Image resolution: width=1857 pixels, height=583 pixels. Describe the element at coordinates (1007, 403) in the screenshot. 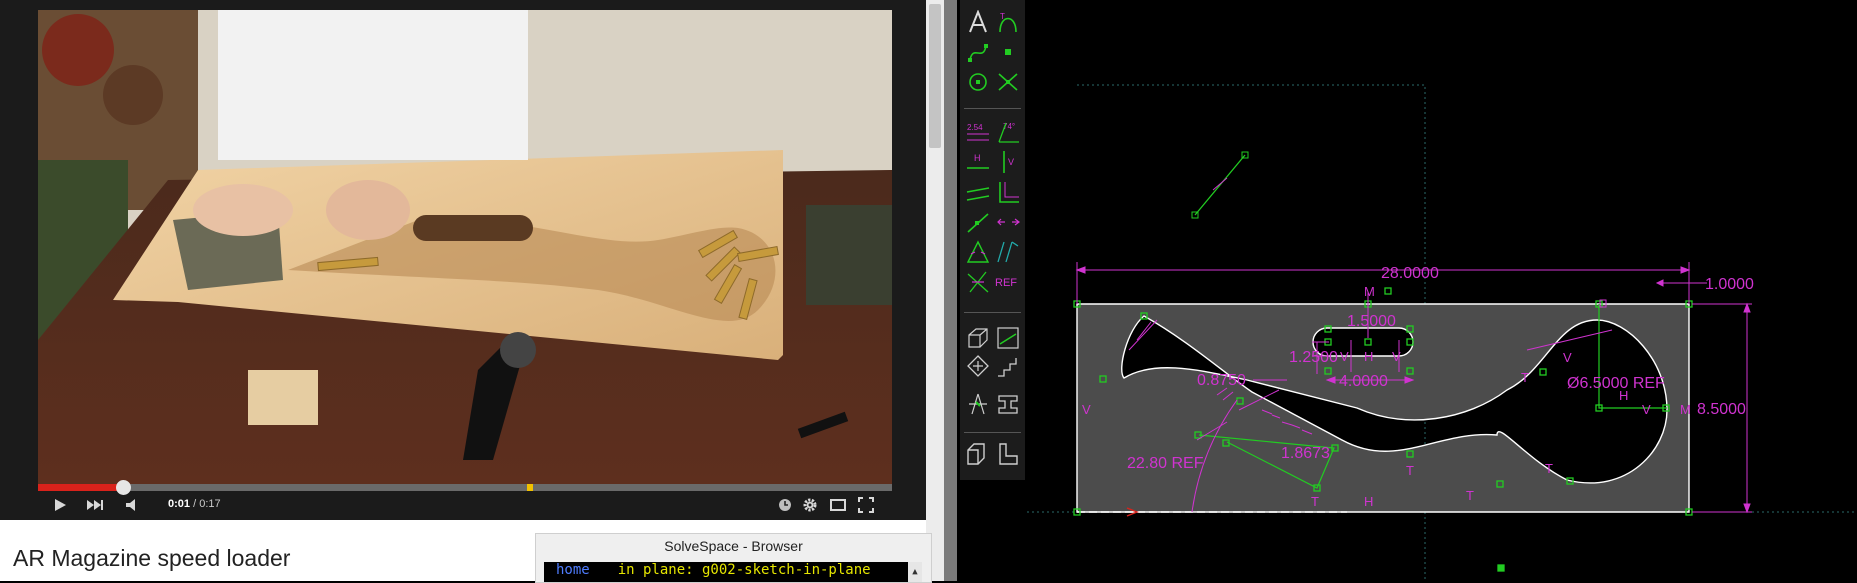

I see `extrude-icon` at that location.